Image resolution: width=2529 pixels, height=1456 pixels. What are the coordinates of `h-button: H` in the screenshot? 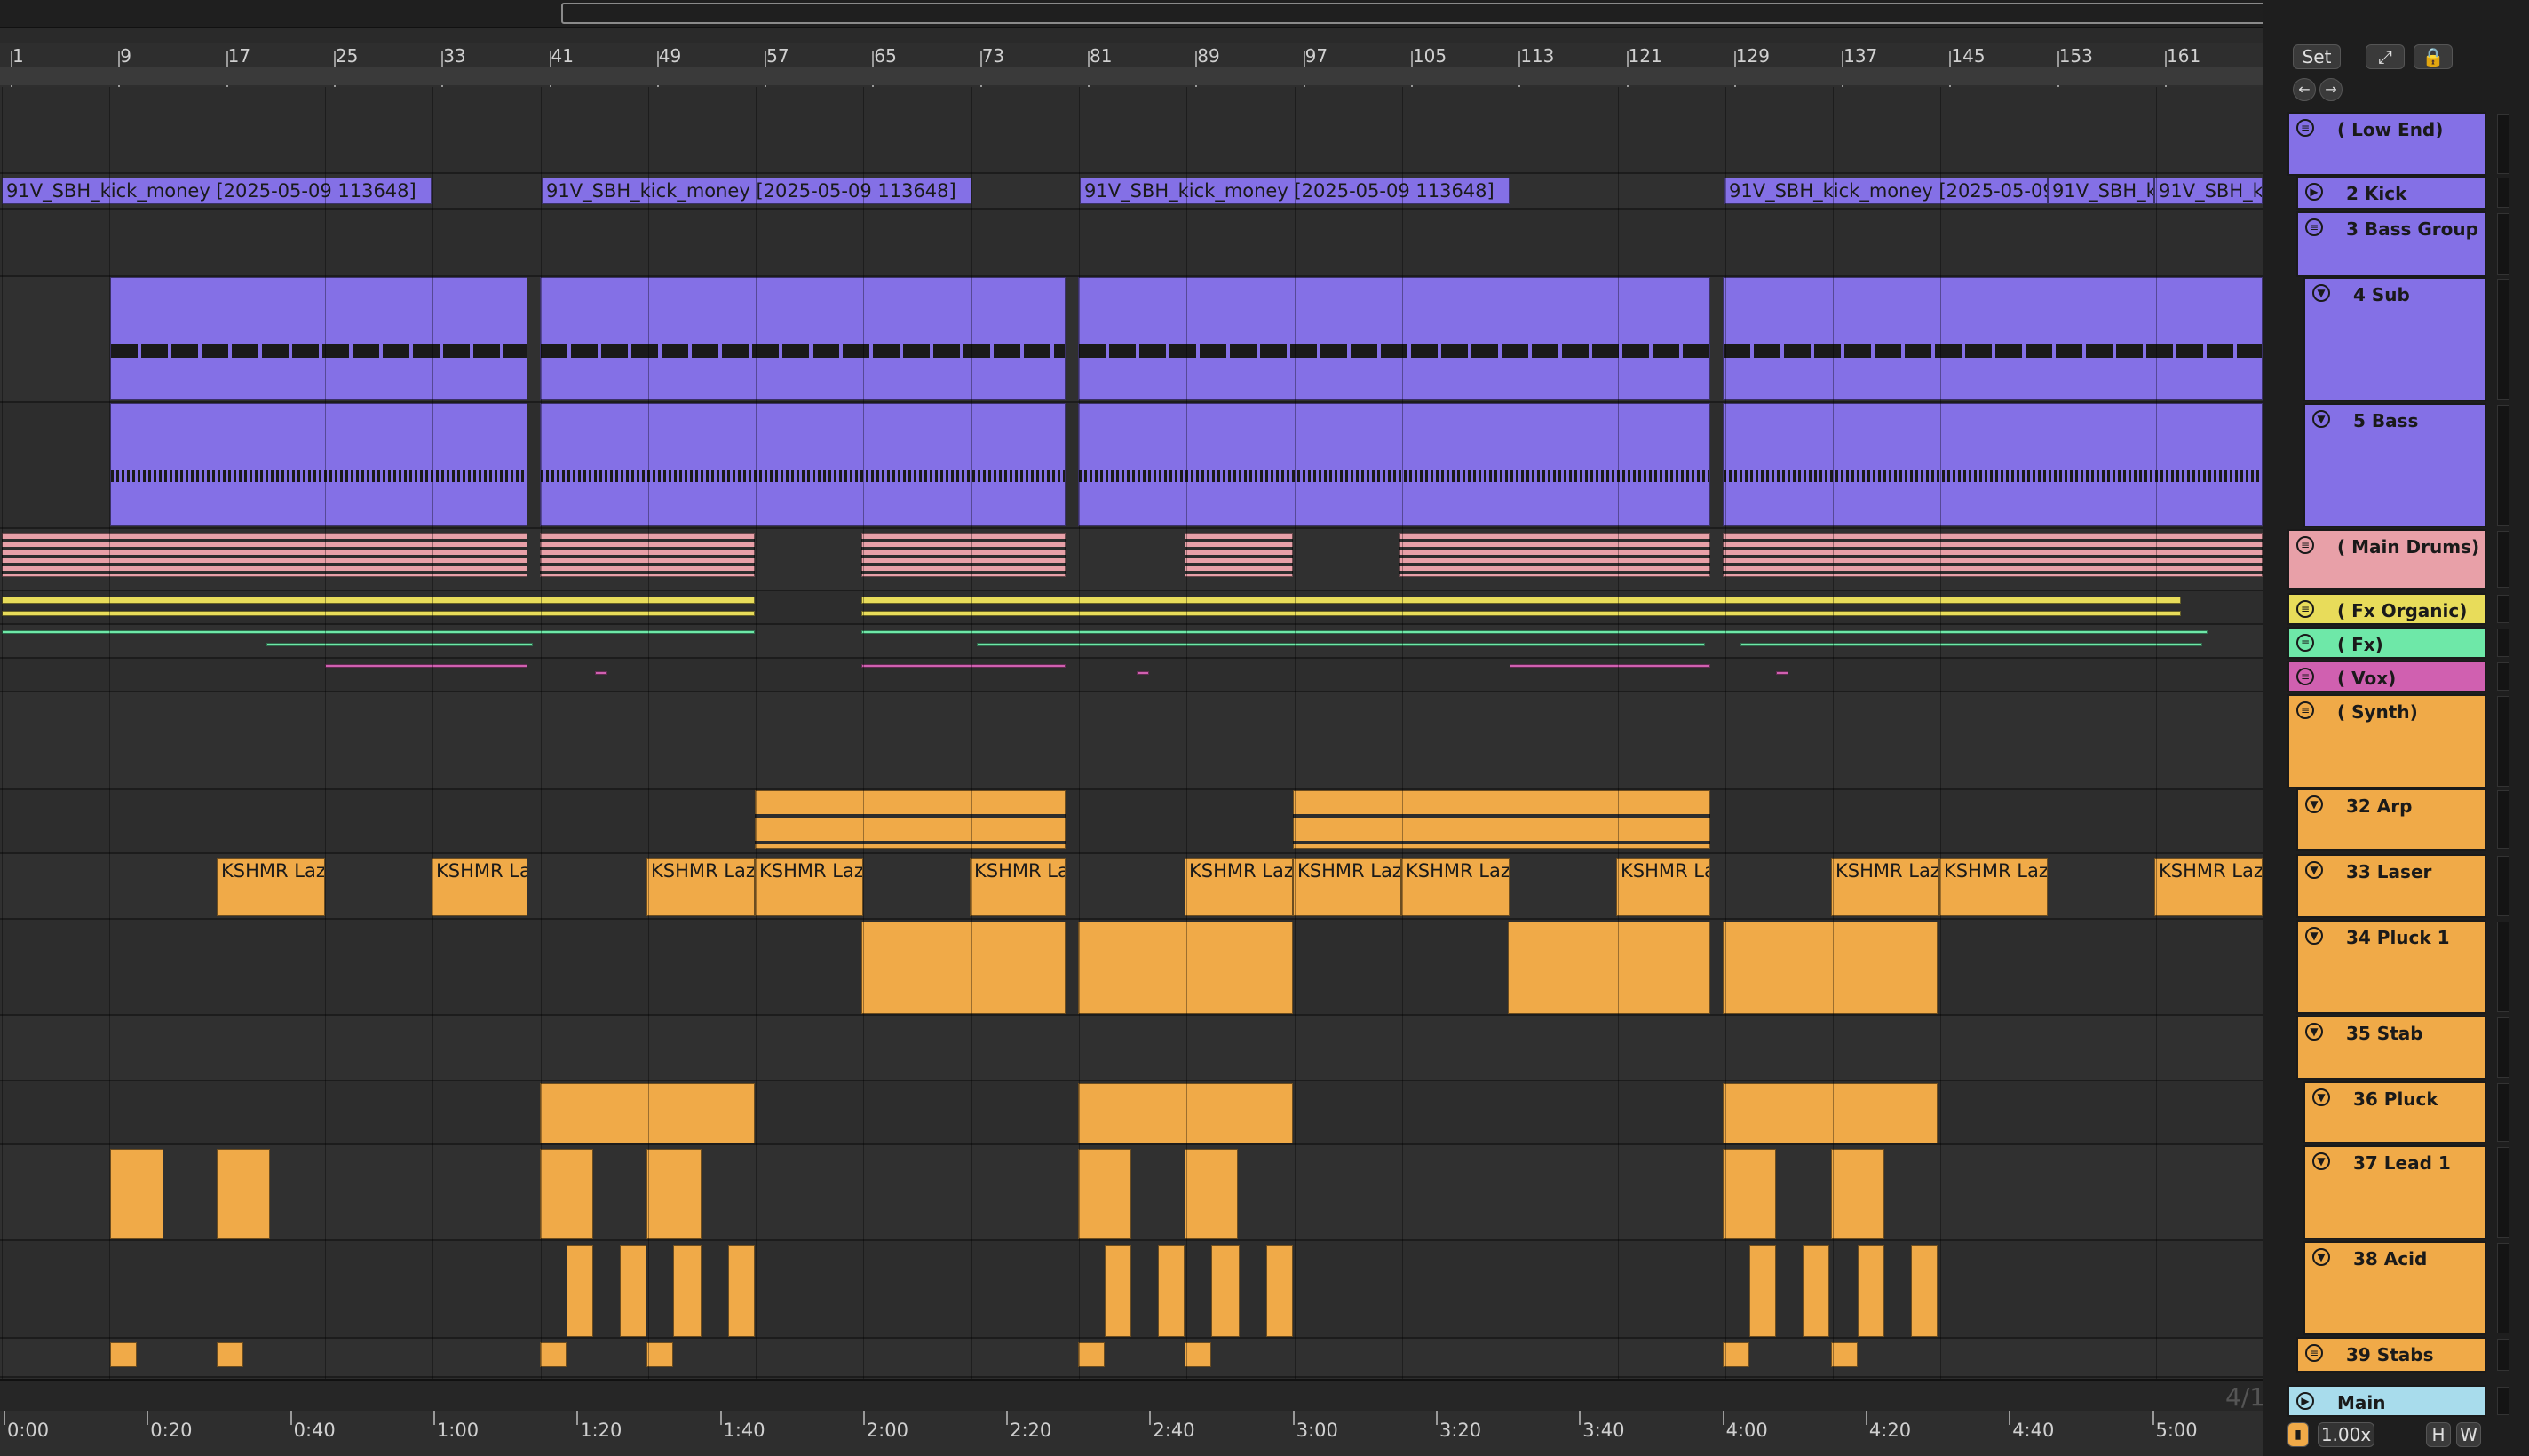 It's located at (2438, 1434).